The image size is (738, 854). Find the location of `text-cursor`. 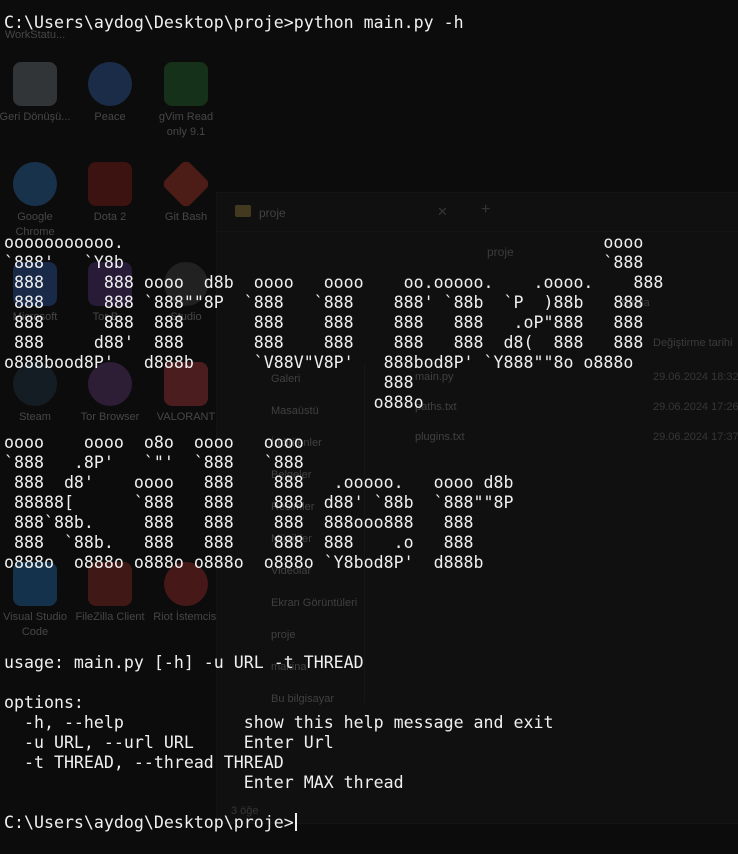

text-cursor is located at coordinates (295, 822).